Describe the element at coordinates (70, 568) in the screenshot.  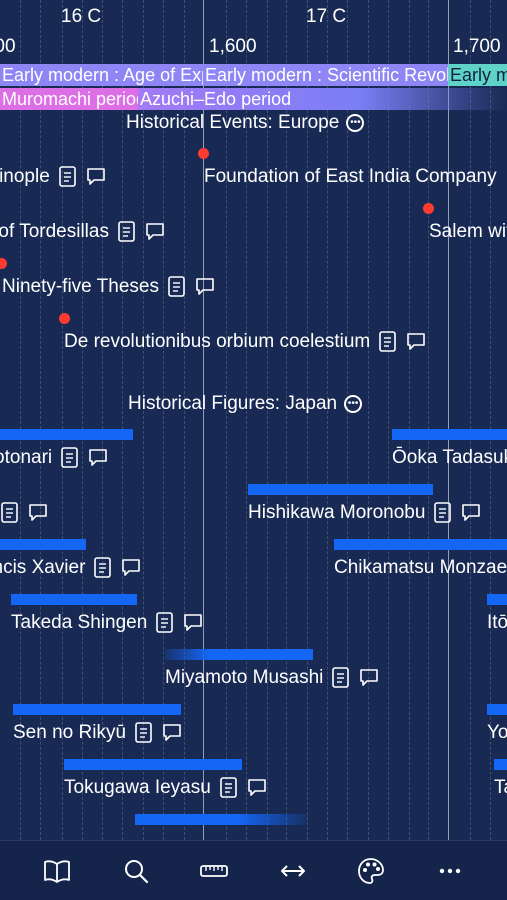
I see `figure-item: Francis Xavier` at that location.